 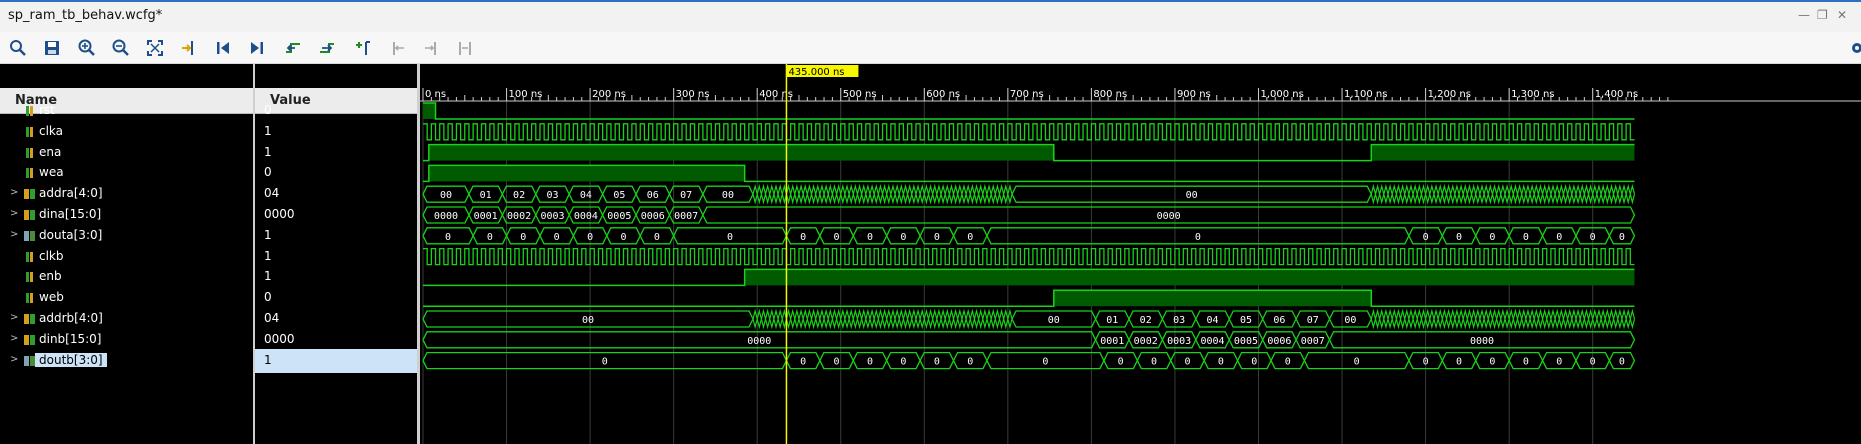 What do you see at coordinates (71, 318) in the screenshot?
I see `signal-name: addrb[4:0]` at bounding box center [71, 318].